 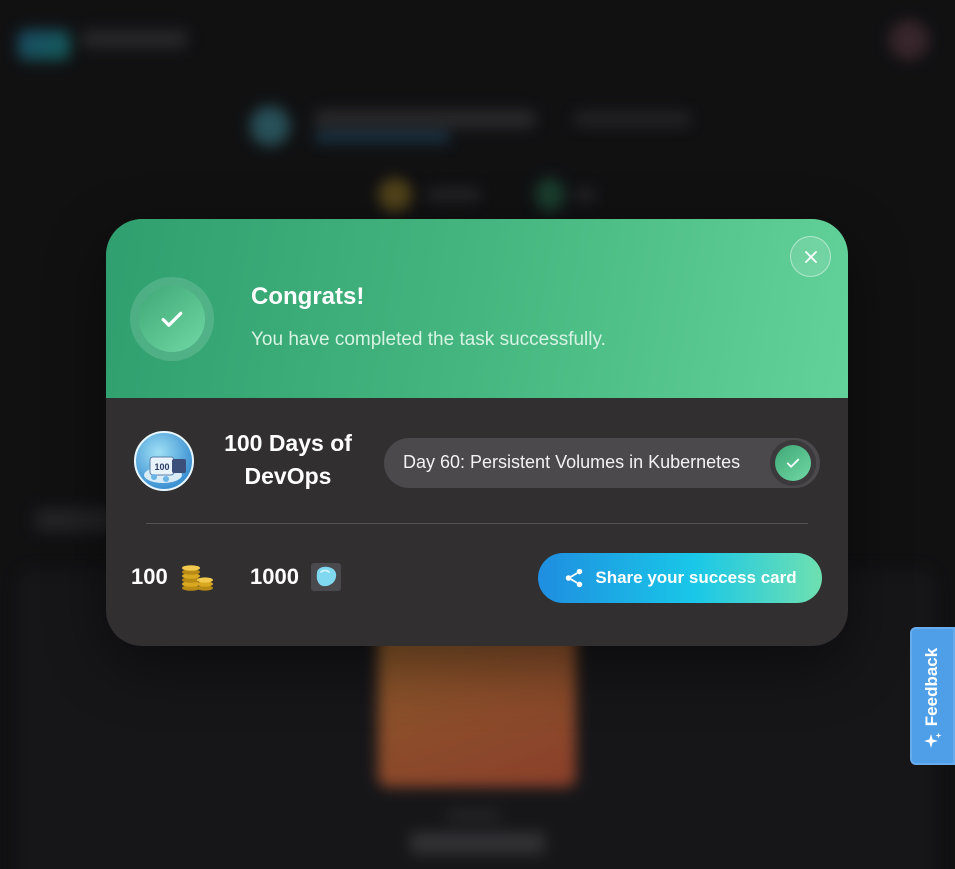 I want to click on share-button-label: Share your success card, so click(x=696, y=577).